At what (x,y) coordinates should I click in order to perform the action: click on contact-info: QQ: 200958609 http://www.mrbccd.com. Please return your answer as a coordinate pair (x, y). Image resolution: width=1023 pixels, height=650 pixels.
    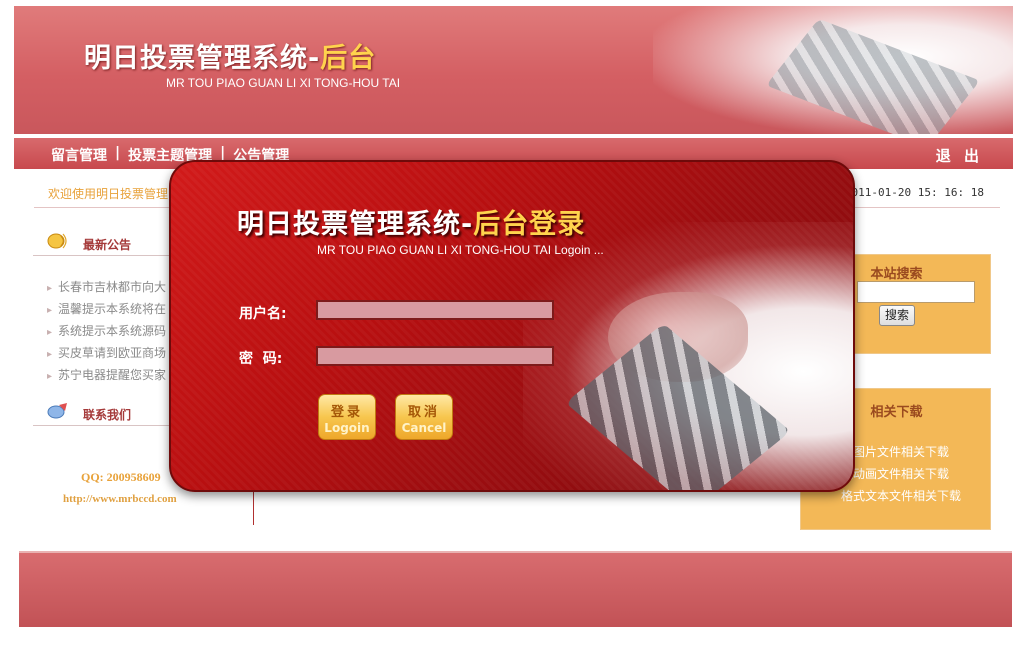
    Looking at the image, I should click on (120, 487).